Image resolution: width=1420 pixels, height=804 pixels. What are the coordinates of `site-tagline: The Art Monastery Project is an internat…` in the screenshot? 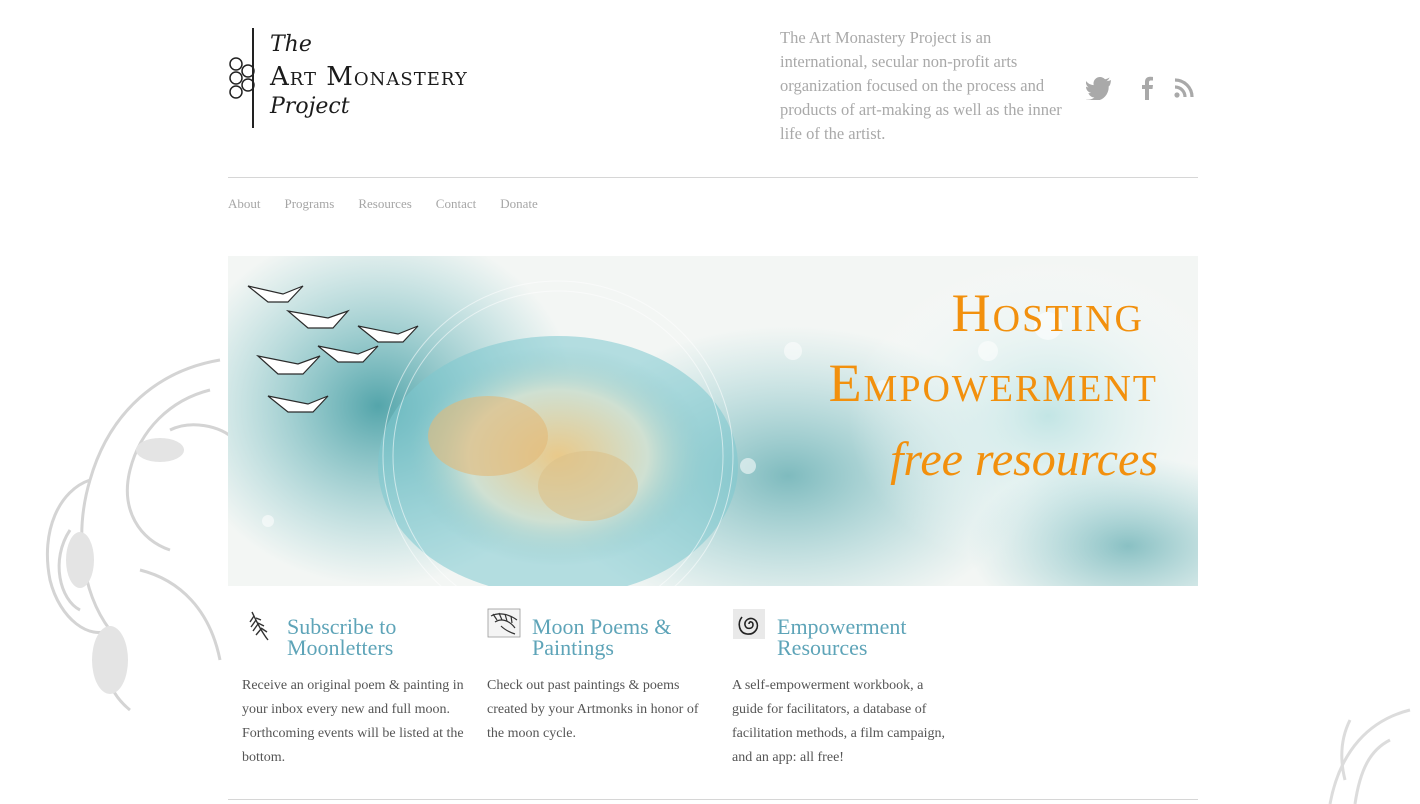 It's located at (921, 85).